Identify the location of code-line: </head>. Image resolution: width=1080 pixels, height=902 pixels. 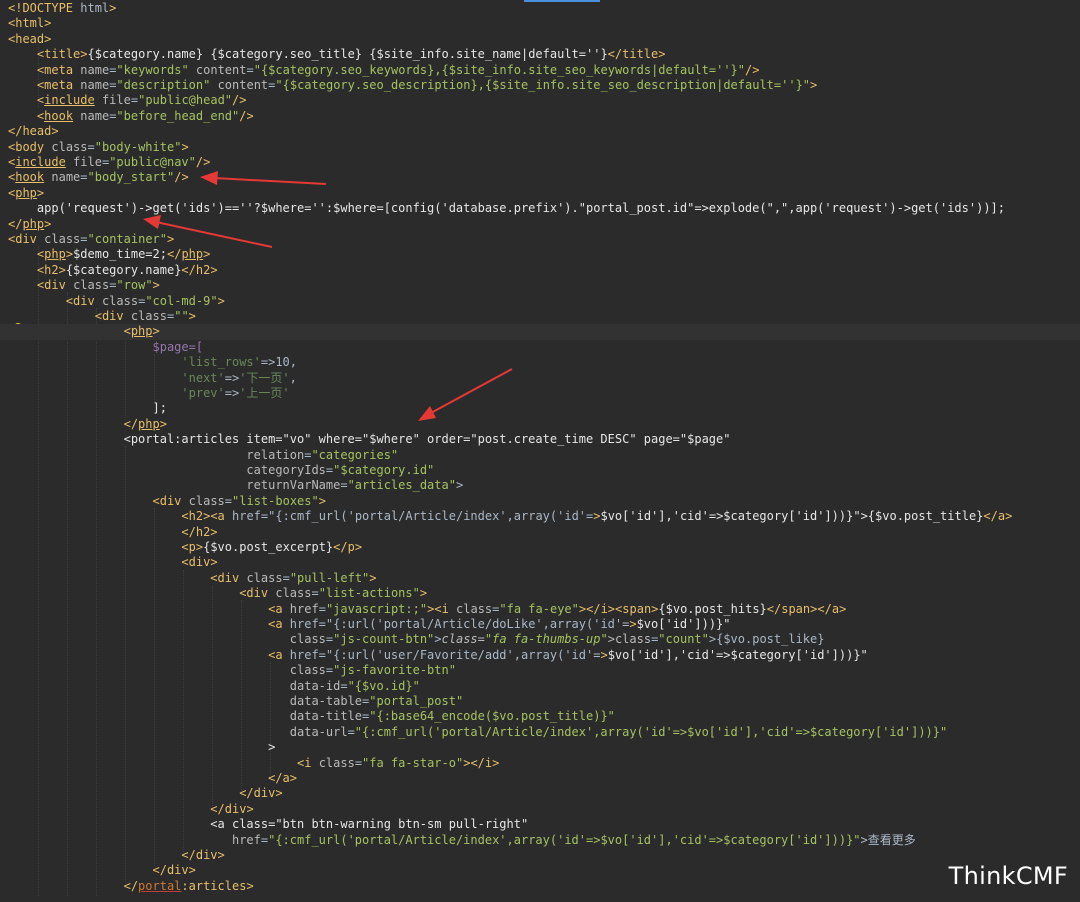
(540, 131).